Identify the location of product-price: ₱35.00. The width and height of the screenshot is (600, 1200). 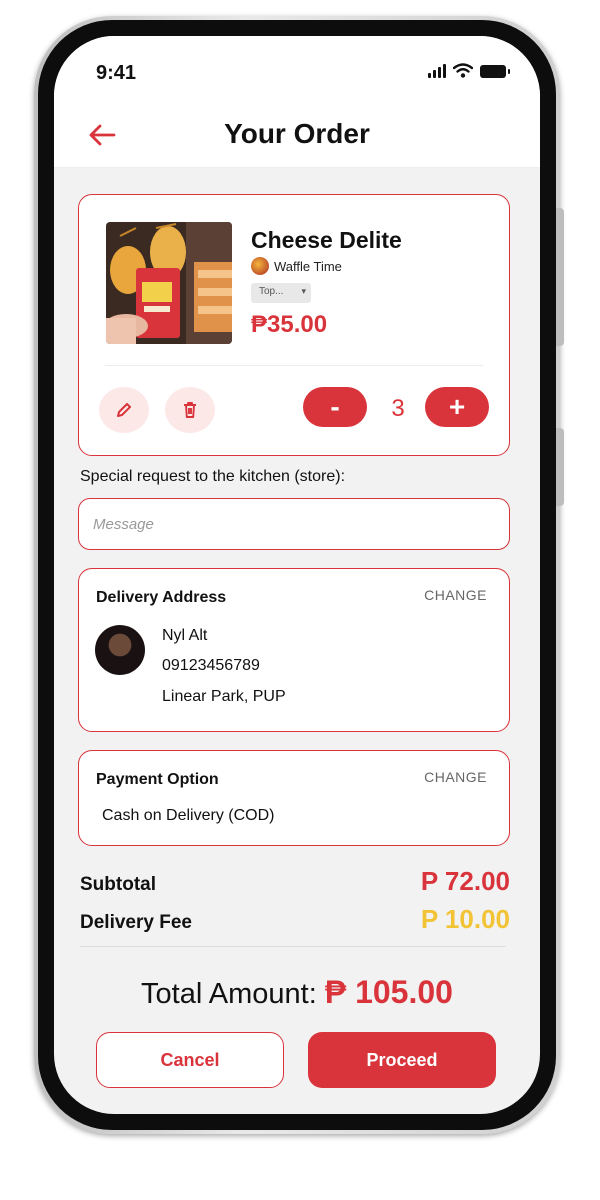
(289, 324).